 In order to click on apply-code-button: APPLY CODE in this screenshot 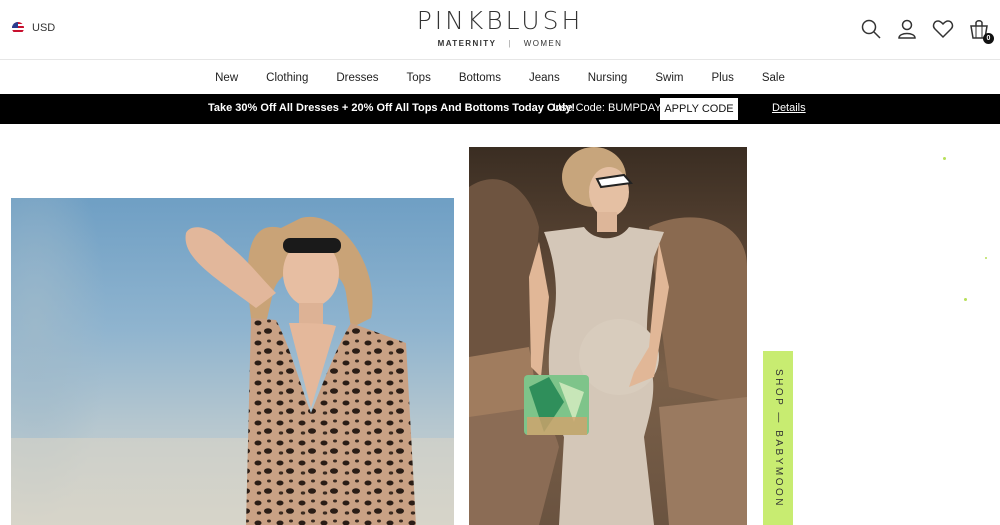, I will do `click(699, 109)`.